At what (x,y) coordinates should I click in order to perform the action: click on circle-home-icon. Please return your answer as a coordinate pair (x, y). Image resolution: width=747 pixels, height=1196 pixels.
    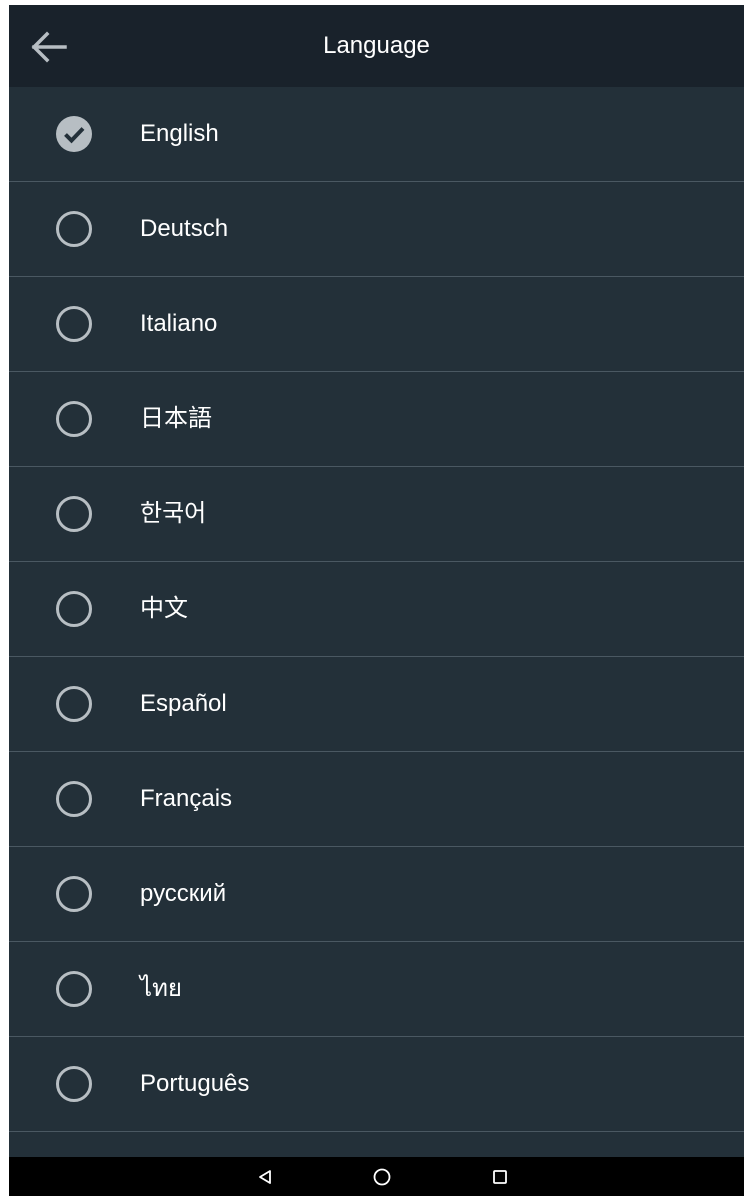
    Looking at the image, I should click on (382, 1177).